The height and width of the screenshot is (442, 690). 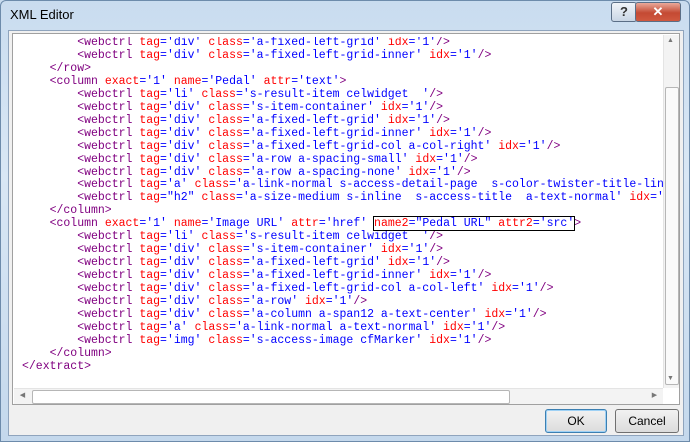 What do you see at coordinates (578, 224) in the screenshot?
I see `code-text: >` at bounding box center [578, 224].